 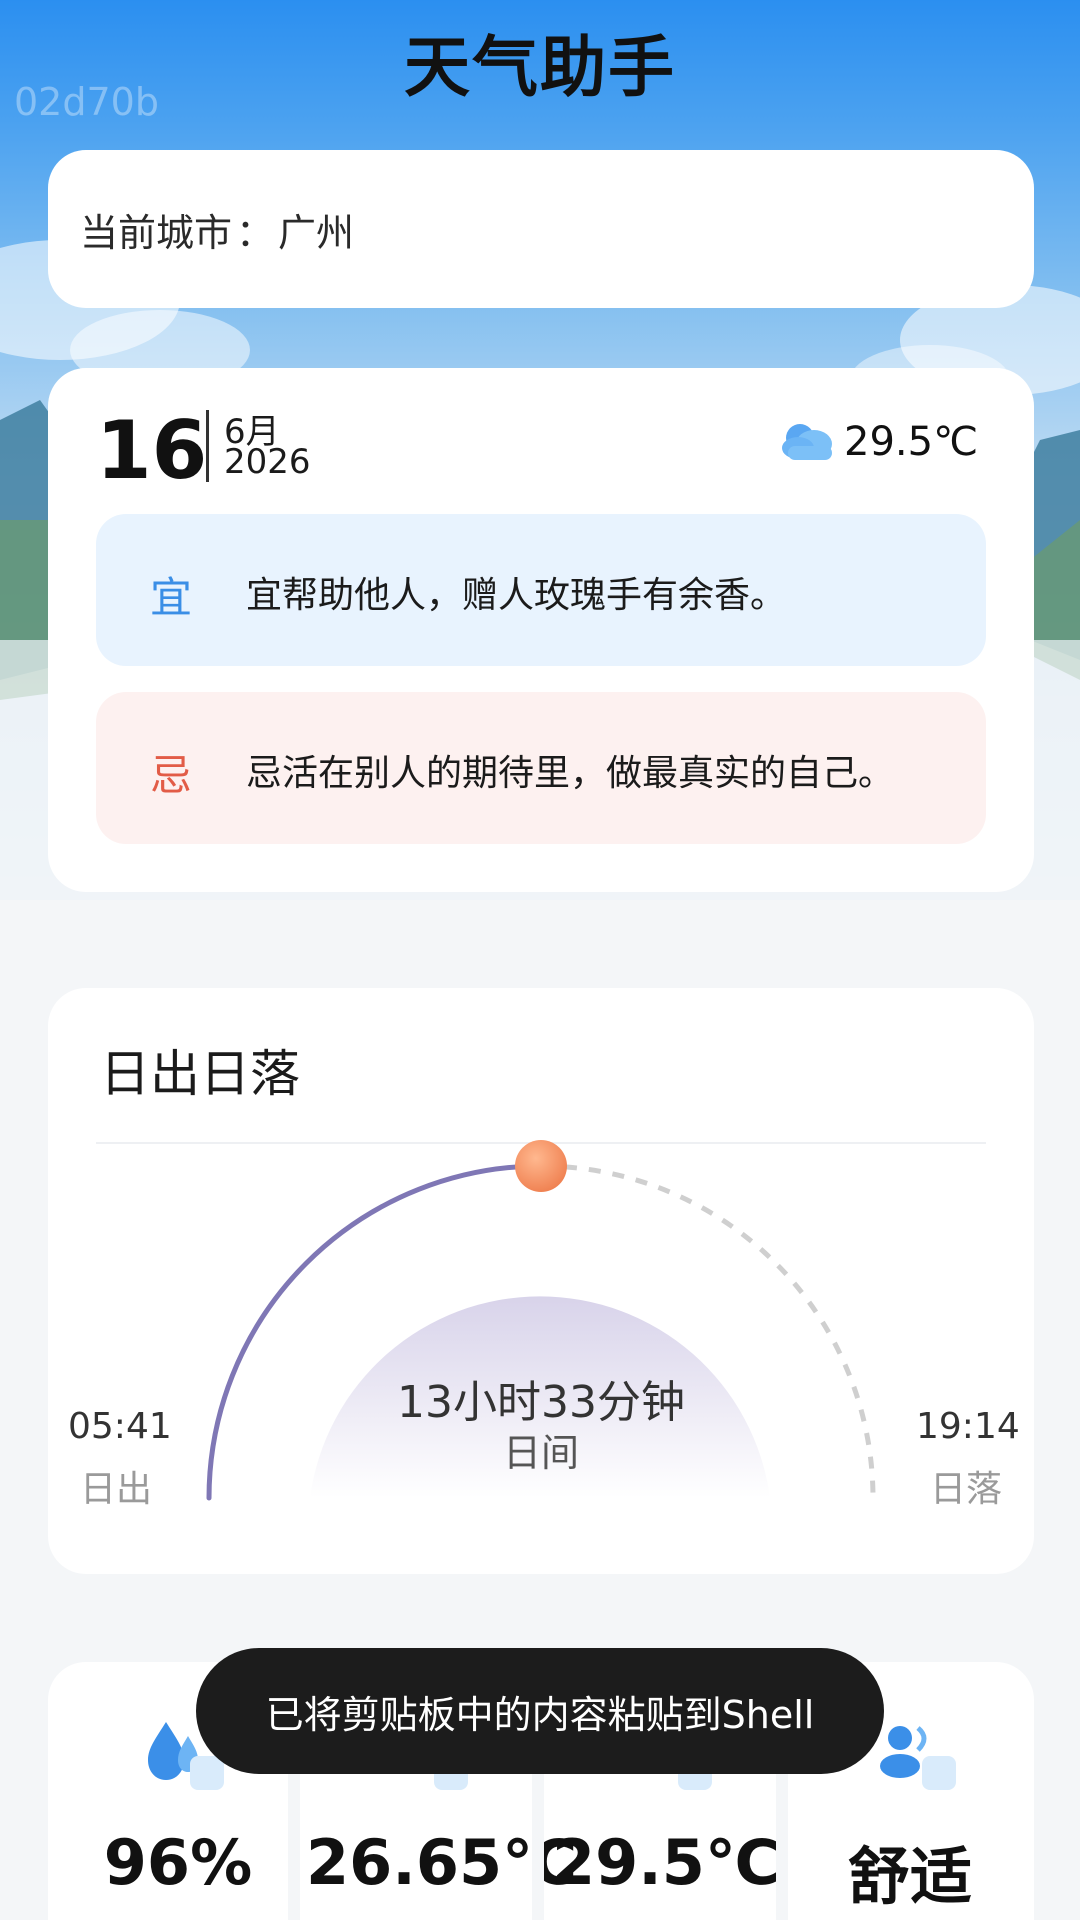 I want to click on day-length: 13小时33分钟, so click(x=541, y=1402).